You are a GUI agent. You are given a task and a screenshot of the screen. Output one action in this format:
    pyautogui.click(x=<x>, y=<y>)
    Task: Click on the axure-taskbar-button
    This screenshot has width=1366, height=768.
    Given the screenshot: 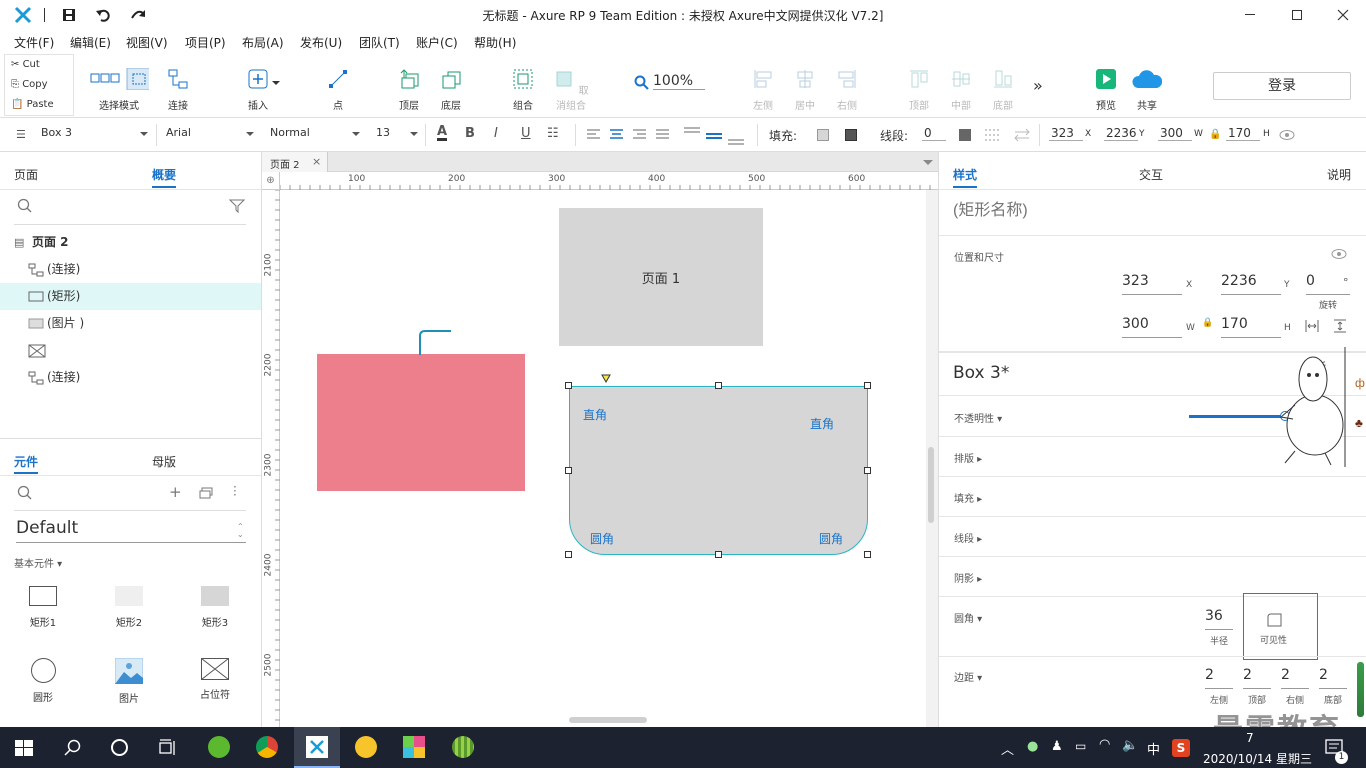 What is the action you would take?
    pyautogui.click(x=317, y=747)
    